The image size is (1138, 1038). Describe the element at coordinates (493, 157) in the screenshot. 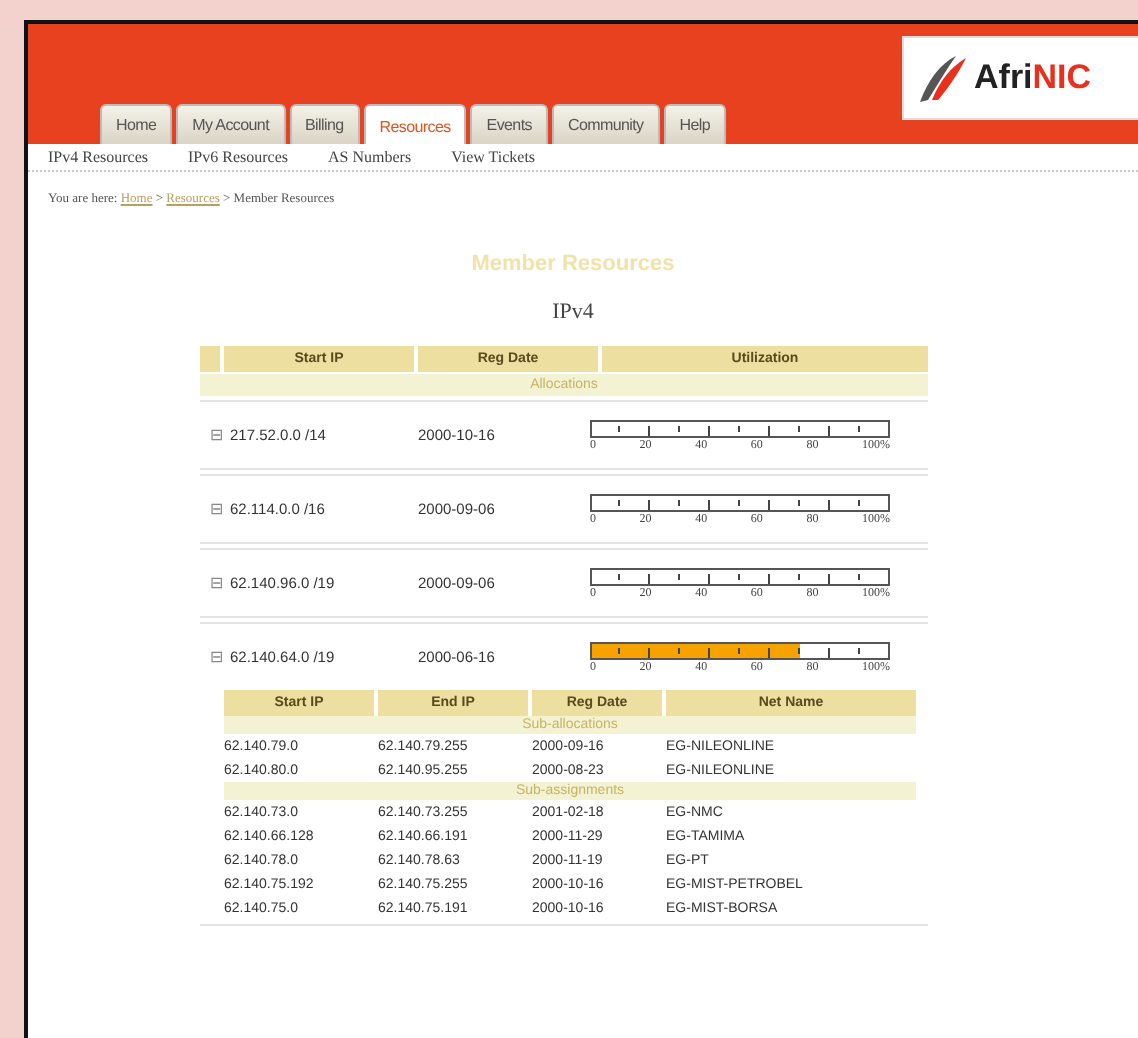

I see `subnav-link: View Tickets` at that location.